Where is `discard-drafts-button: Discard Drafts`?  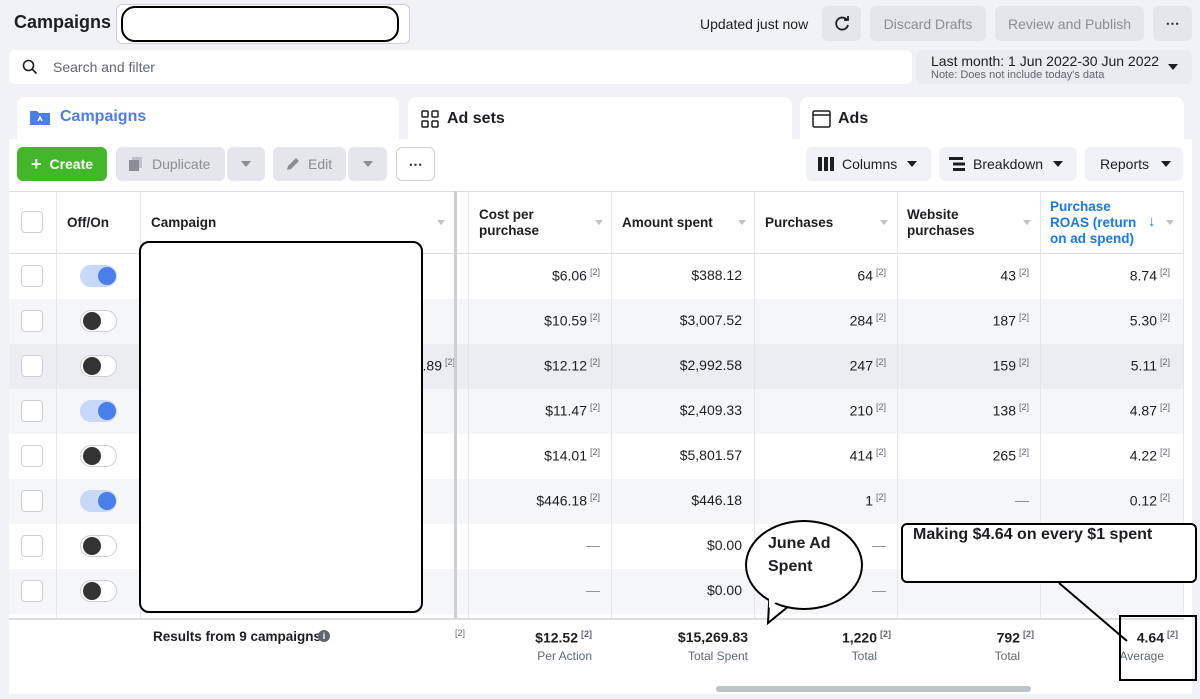
discard-drafts-button: Discard Drafts is located at coordinates (928, 23).